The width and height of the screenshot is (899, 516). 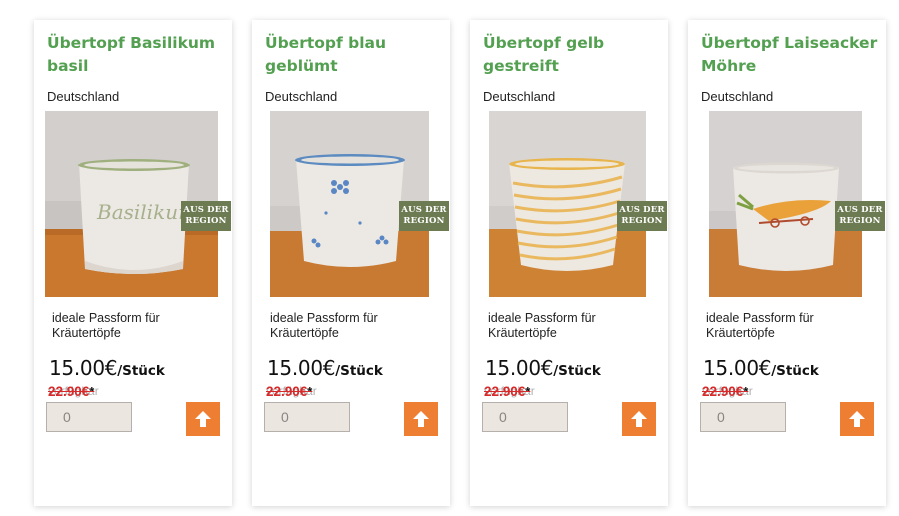 I want to click on product-title: Übertopf Laiseacker Möhre, so click(x=790, y=55).